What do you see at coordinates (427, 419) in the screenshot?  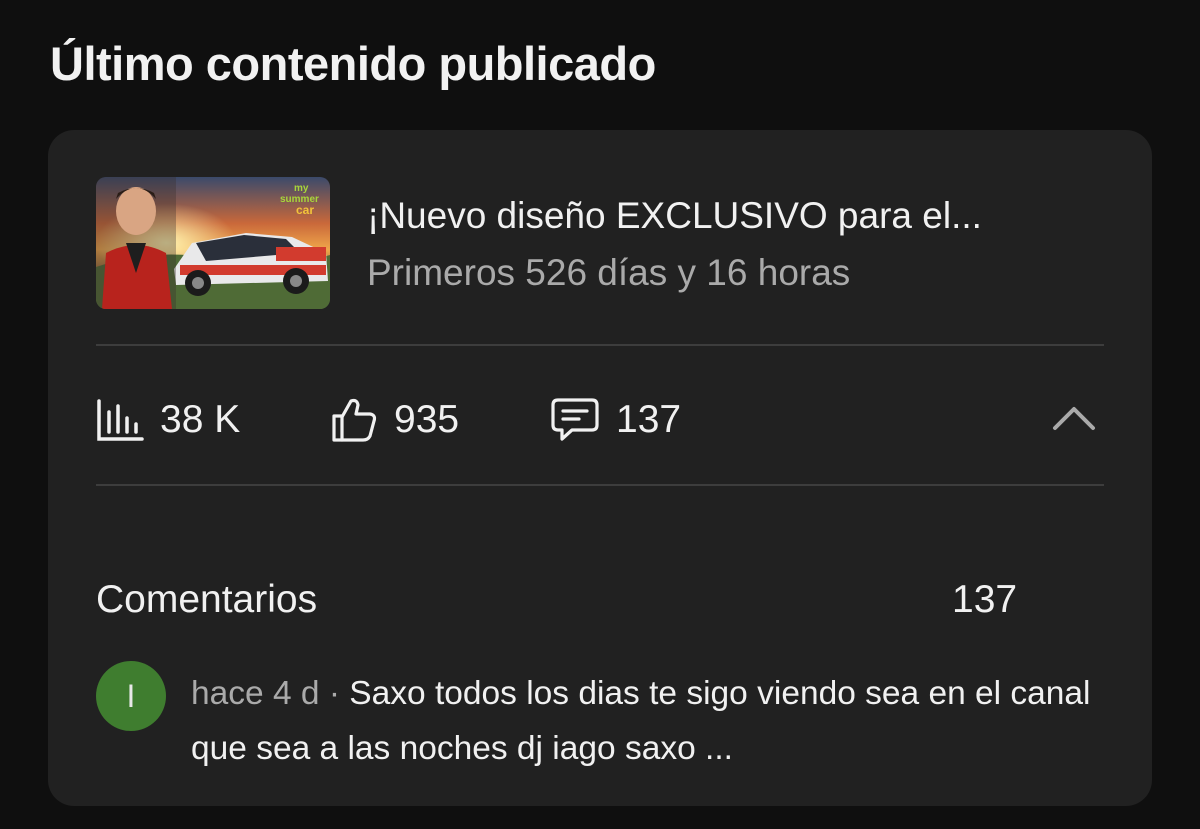 I see `likes-count: 935` at bounding box center [427, 419].